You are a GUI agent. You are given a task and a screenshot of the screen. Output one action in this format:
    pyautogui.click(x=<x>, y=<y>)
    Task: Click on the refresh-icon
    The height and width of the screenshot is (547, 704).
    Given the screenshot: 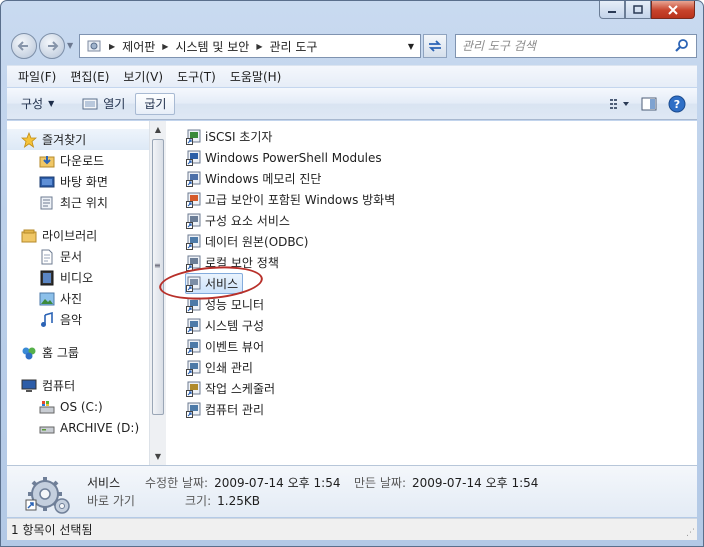 What is the action you would take?
    pyautogui.click(x=435, y=46)
    